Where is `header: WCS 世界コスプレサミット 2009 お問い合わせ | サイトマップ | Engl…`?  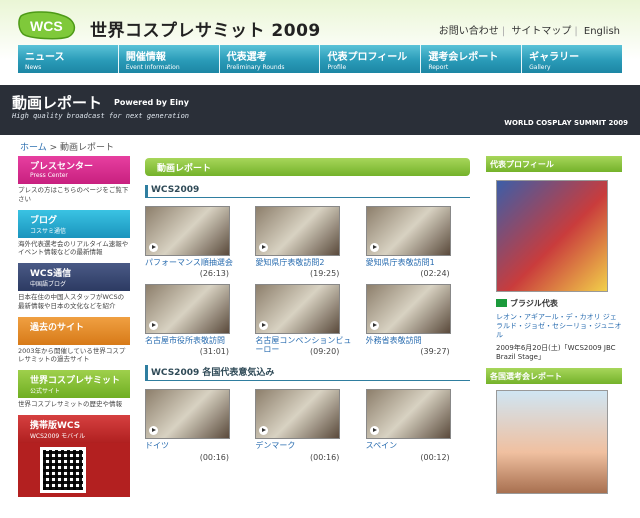 header: WCS 世界コスプレサミット 2009 お問い合わせ | サイトマップ | Engl… is located at coordinates (320, 22).